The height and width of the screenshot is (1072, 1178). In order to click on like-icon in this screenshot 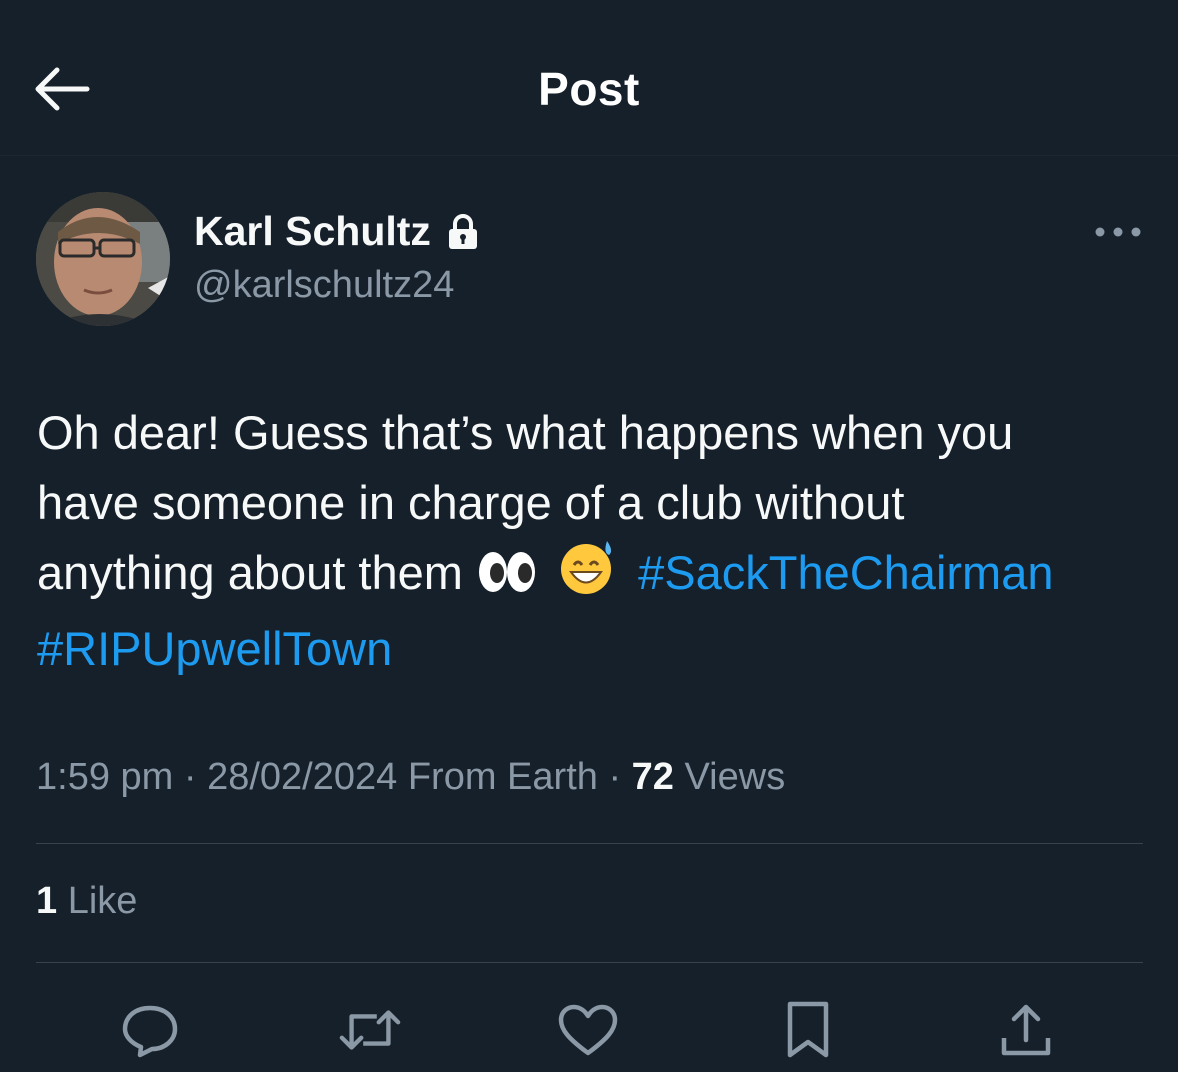, I will do `click(588, 1030)`.